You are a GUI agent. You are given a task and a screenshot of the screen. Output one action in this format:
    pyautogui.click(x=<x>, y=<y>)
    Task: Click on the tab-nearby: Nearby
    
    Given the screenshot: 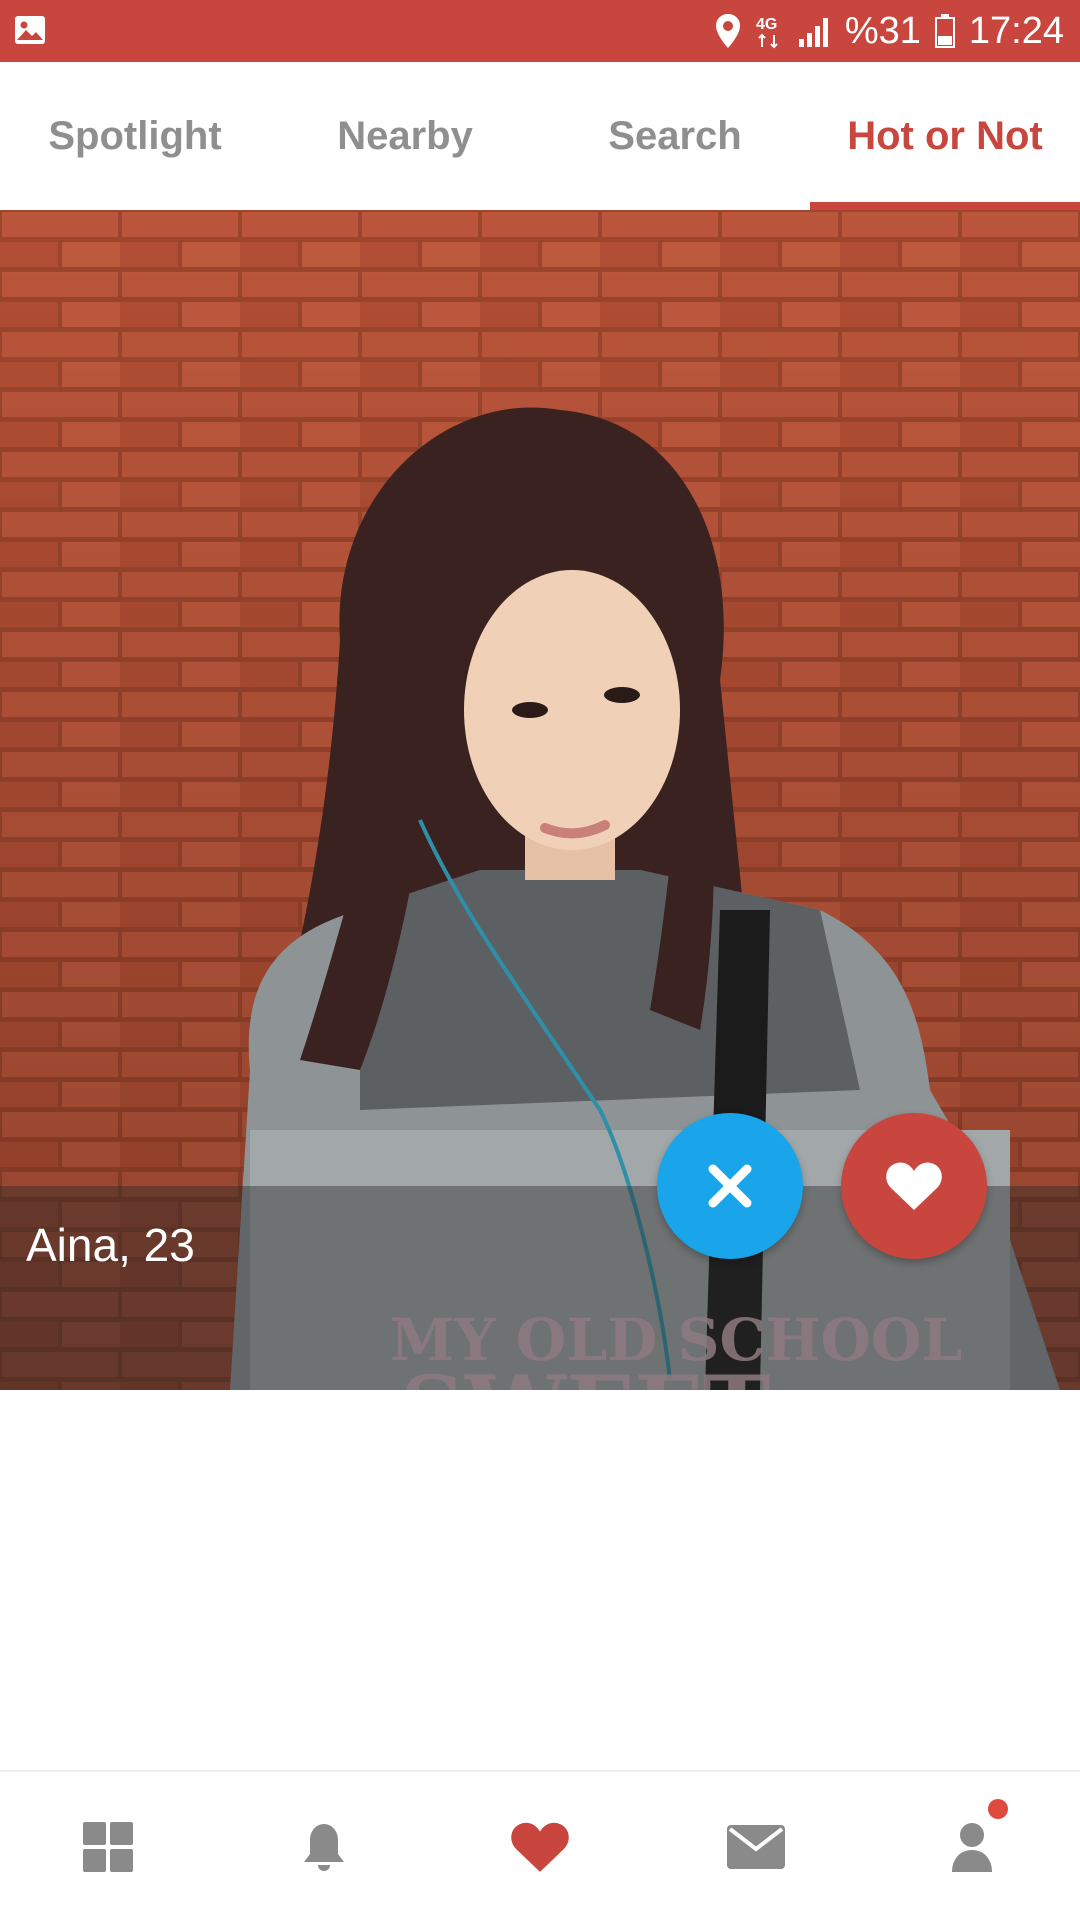 What is the action you would take?
    pyautogui.click(x=405, y=136)
    